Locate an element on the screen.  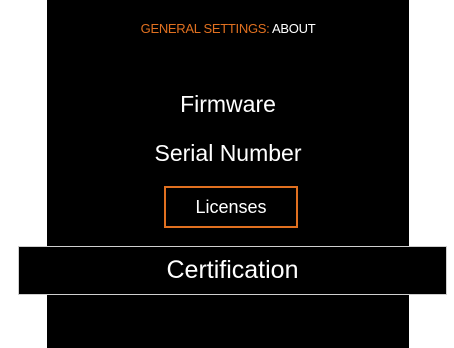
menu-item-firmware: Firmware is located at coordinates (228, 104).